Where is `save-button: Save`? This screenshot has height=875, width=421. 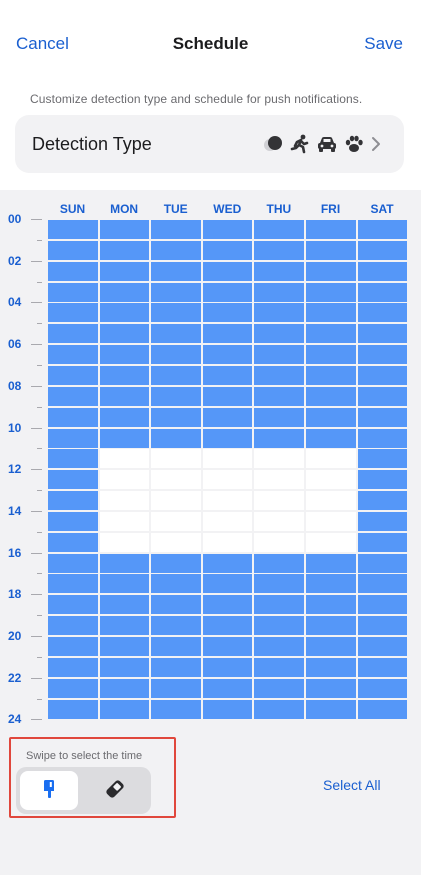
save-button: Save is located at coordinates (383, 44).